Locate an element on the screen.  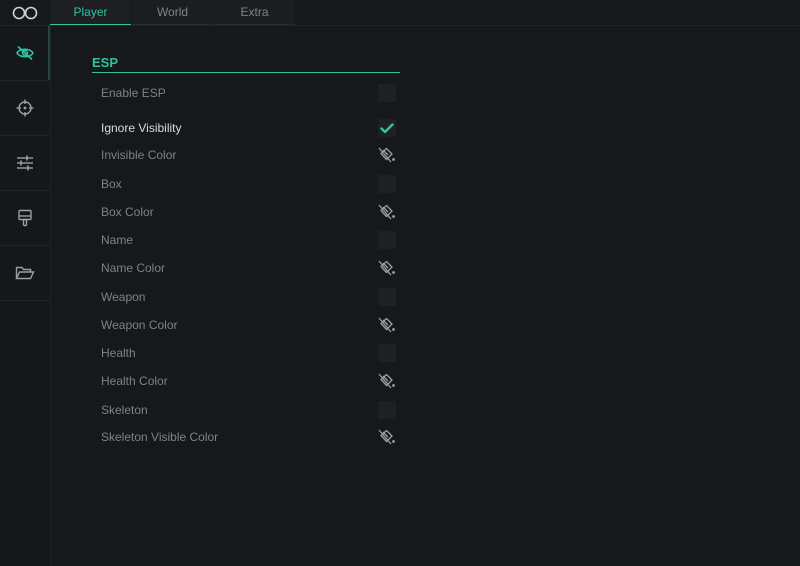
setting-row-name-color: Name Color is located at coordinates (248, 268).